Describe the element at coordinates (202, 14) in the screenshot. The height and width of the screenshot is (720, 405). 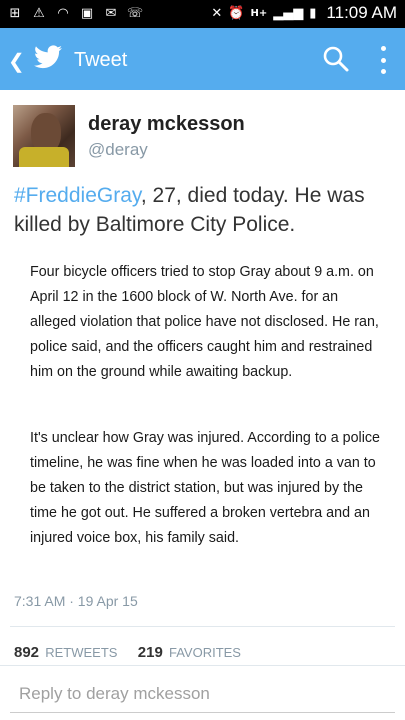
I see `status-bar: ⊞ ⚠ ◠ ▣ ✉ ☏ ✕ ⏰ H+ ▂▄▆ ▮ 11:09 AM` at that location.